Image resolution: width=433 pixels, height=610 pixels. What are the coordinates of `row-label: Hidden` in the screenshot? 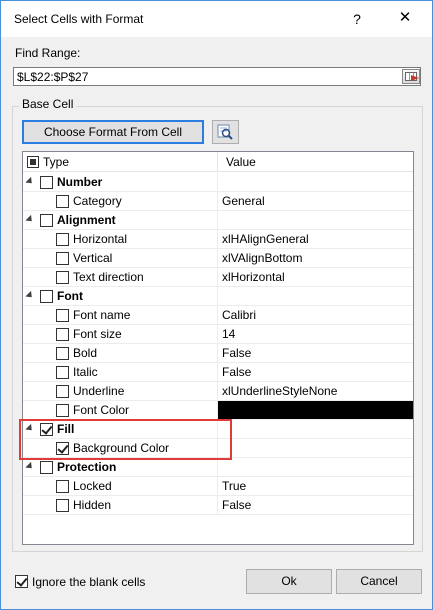 It's located at (92, 505).